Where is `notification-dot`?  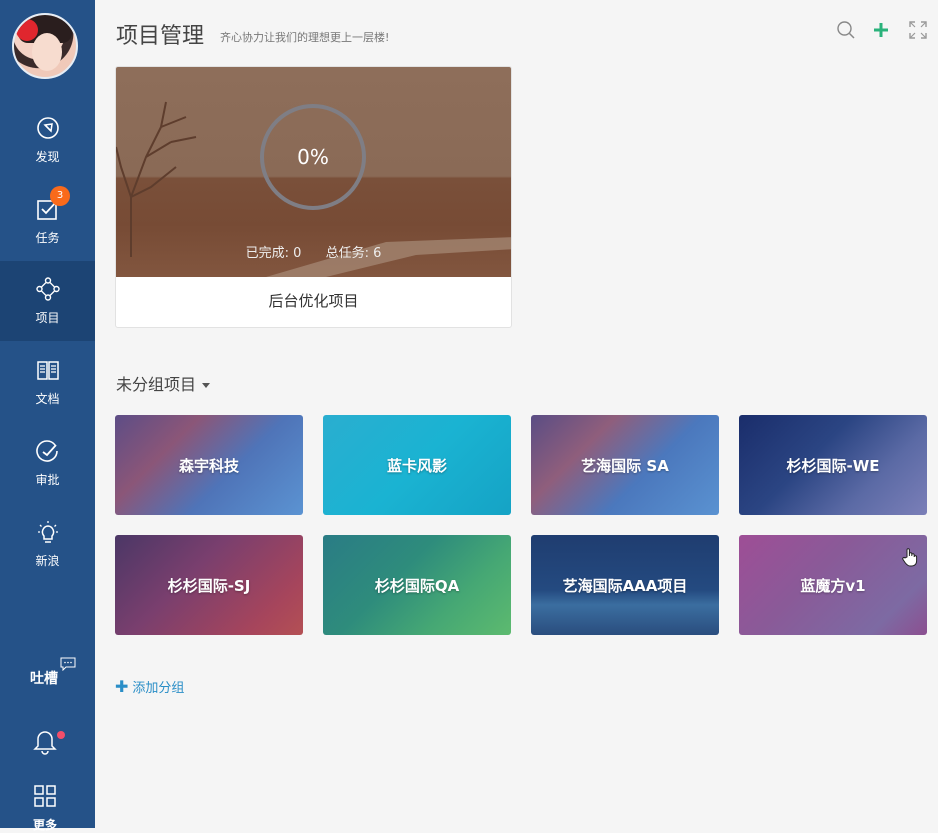
notification-dot is located at coordinates (61, 735).